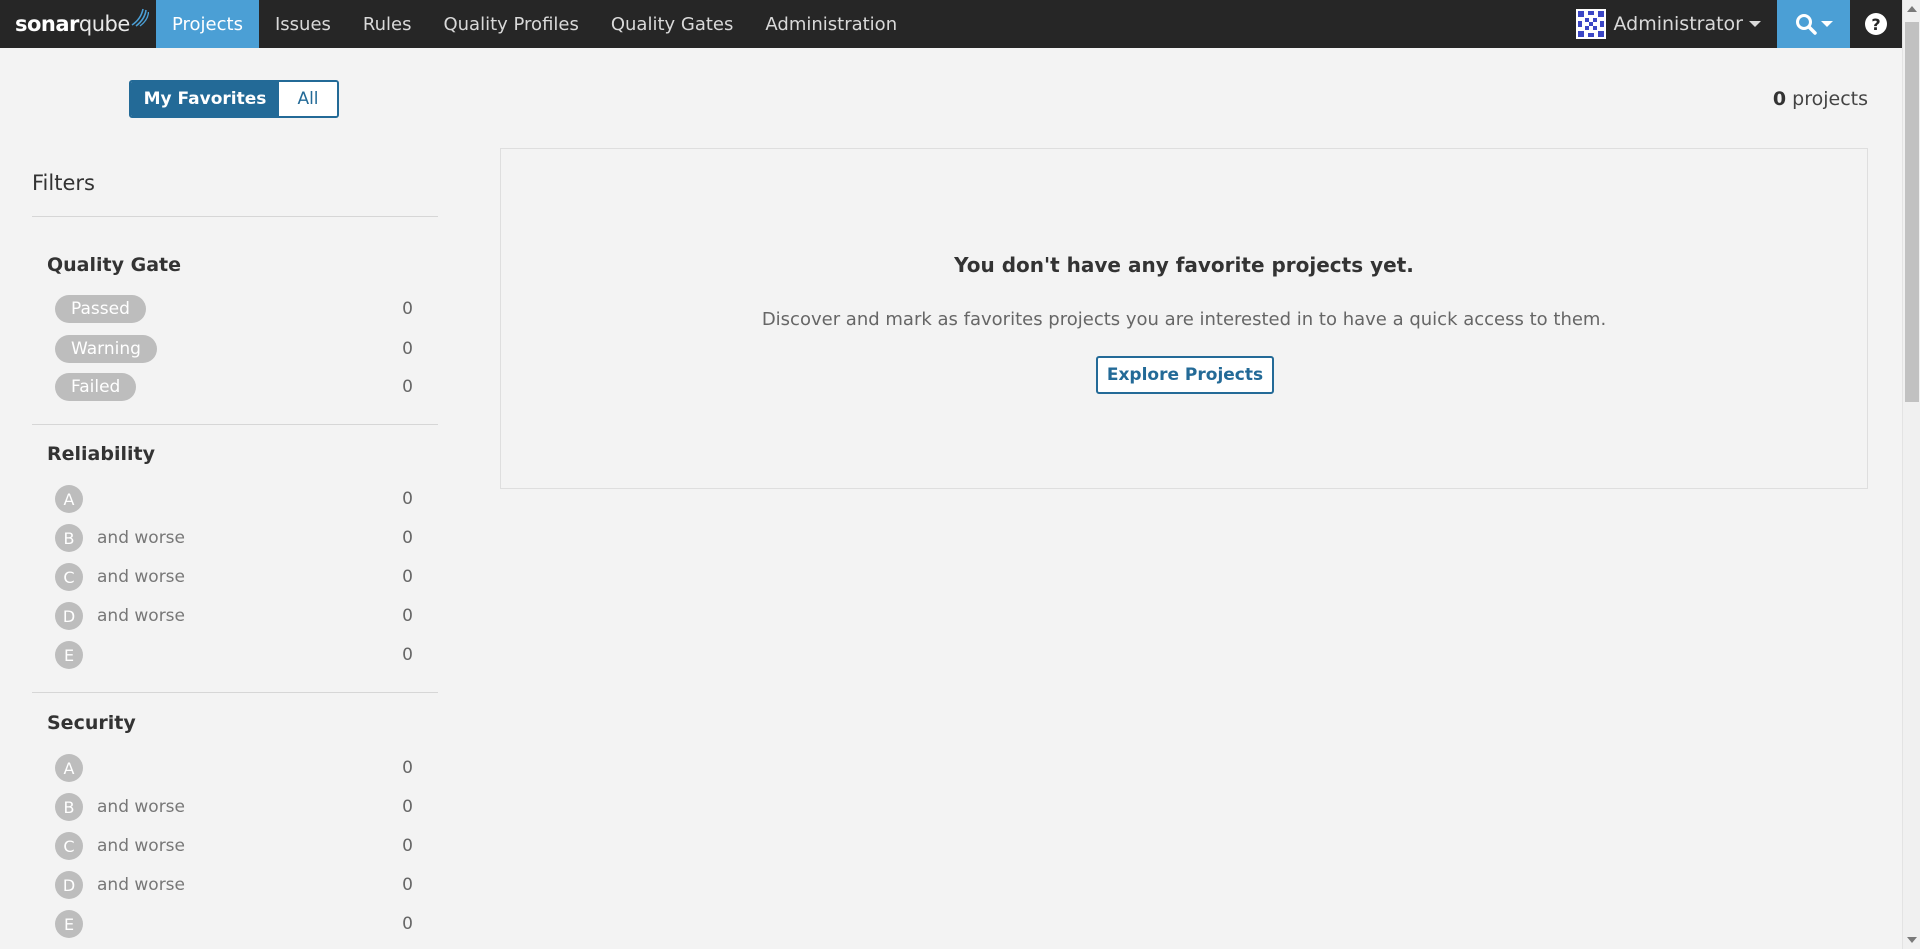 The image size is (1920, 949). What do you see at coordinates (96, 387) in the screenshot?
I see `status-badge-failed: Failed` at bounding box center [96, 387].